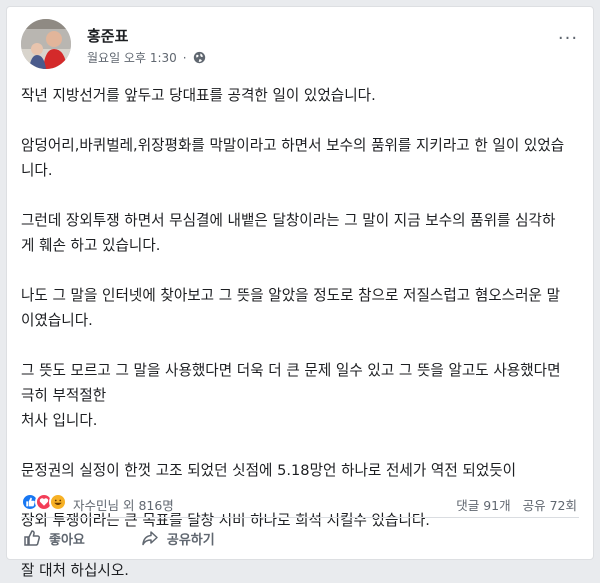 The image size is (600, 583). I want to click on haha-icon, so click(58, 502).